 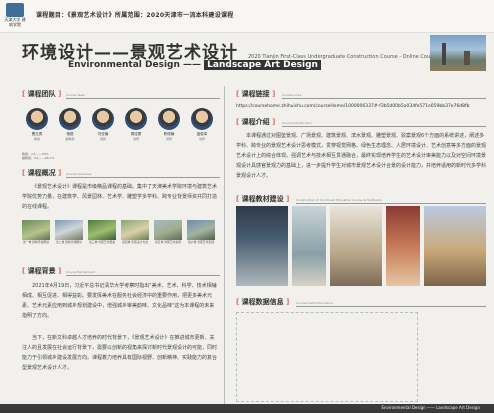 What do you see at coordinates (42, 271) in the screenshot?
I see `section-title-background: [ 课程背景 ]` at bounding box center [42, 271].